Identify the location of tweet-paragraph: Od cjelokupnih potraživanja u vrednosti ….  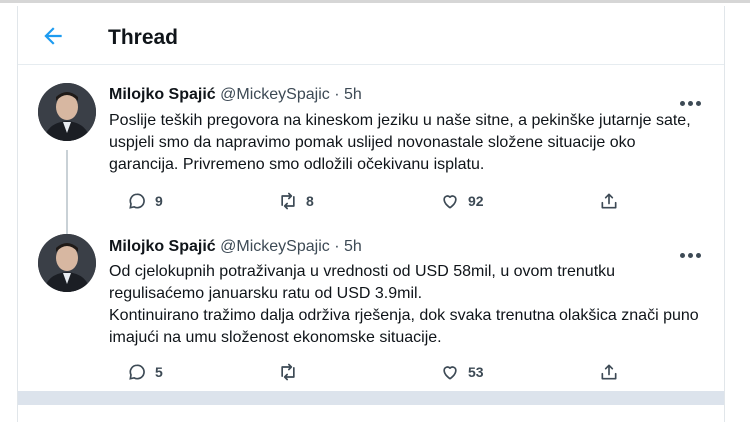
(362, 282).